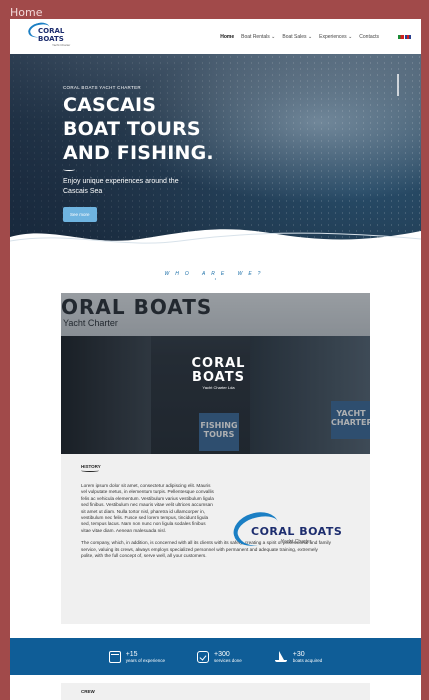 This screenshot has height=700, width=429. Describe the element at coordinates (26, 12) in the screenshot. I see `frame-title: Home` at that location.